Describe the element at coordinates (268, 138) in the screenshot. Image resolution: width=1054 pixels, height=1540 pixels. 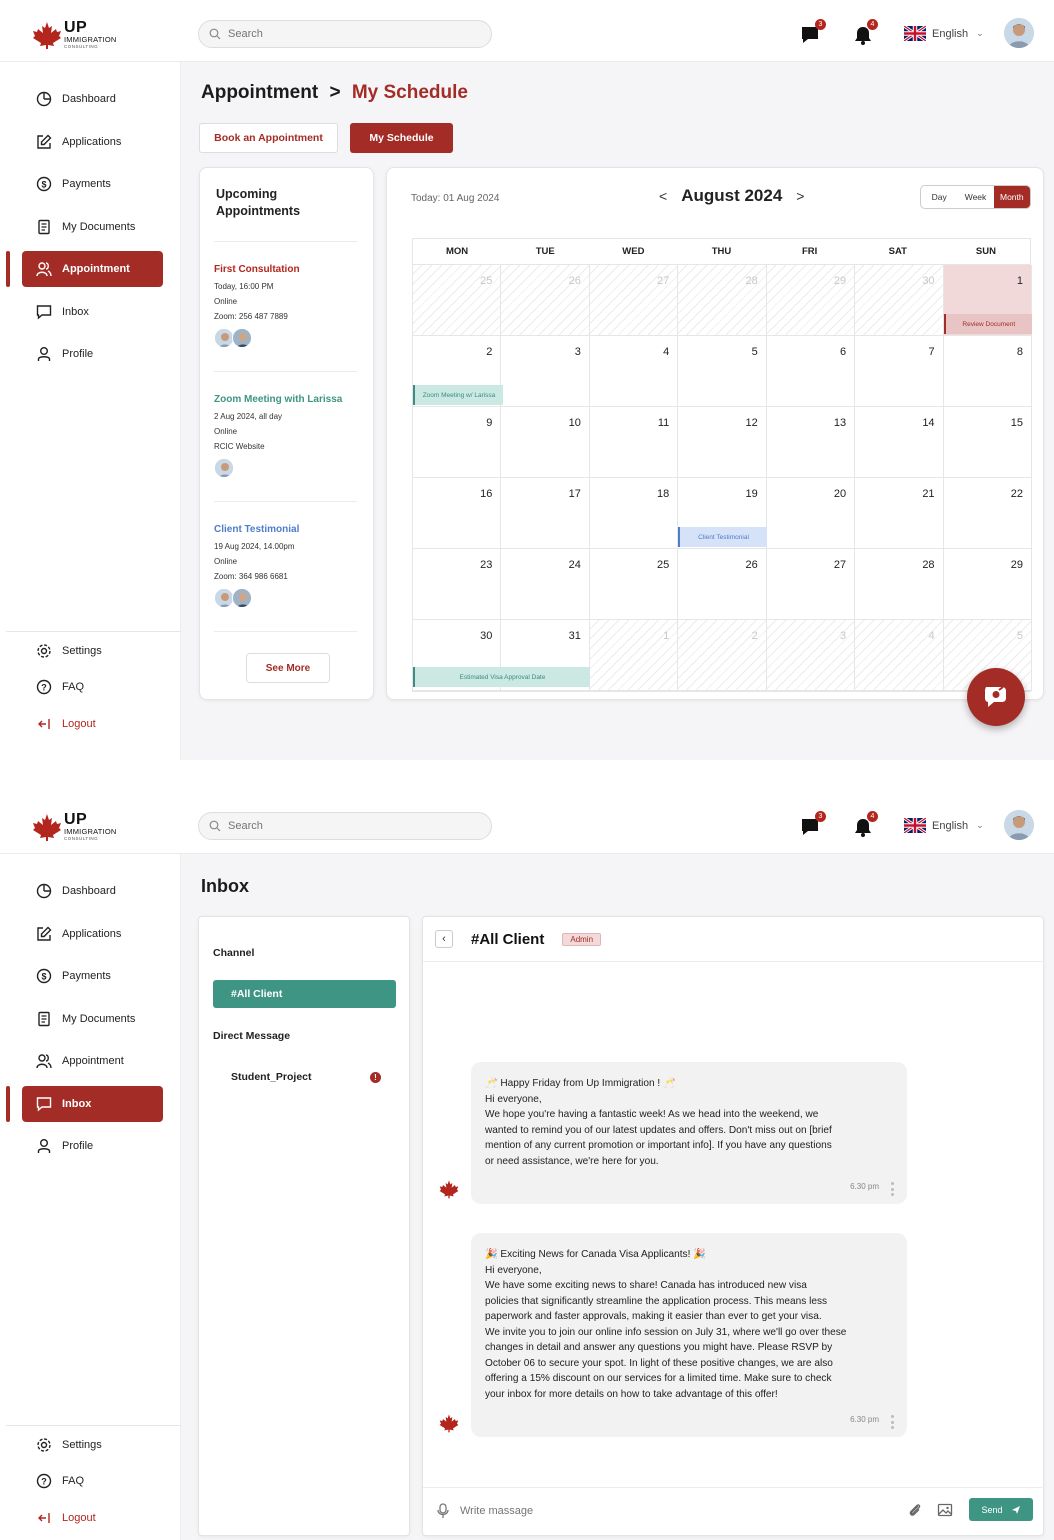
I see `book-appointment-button: Book an Appointment` at that location.